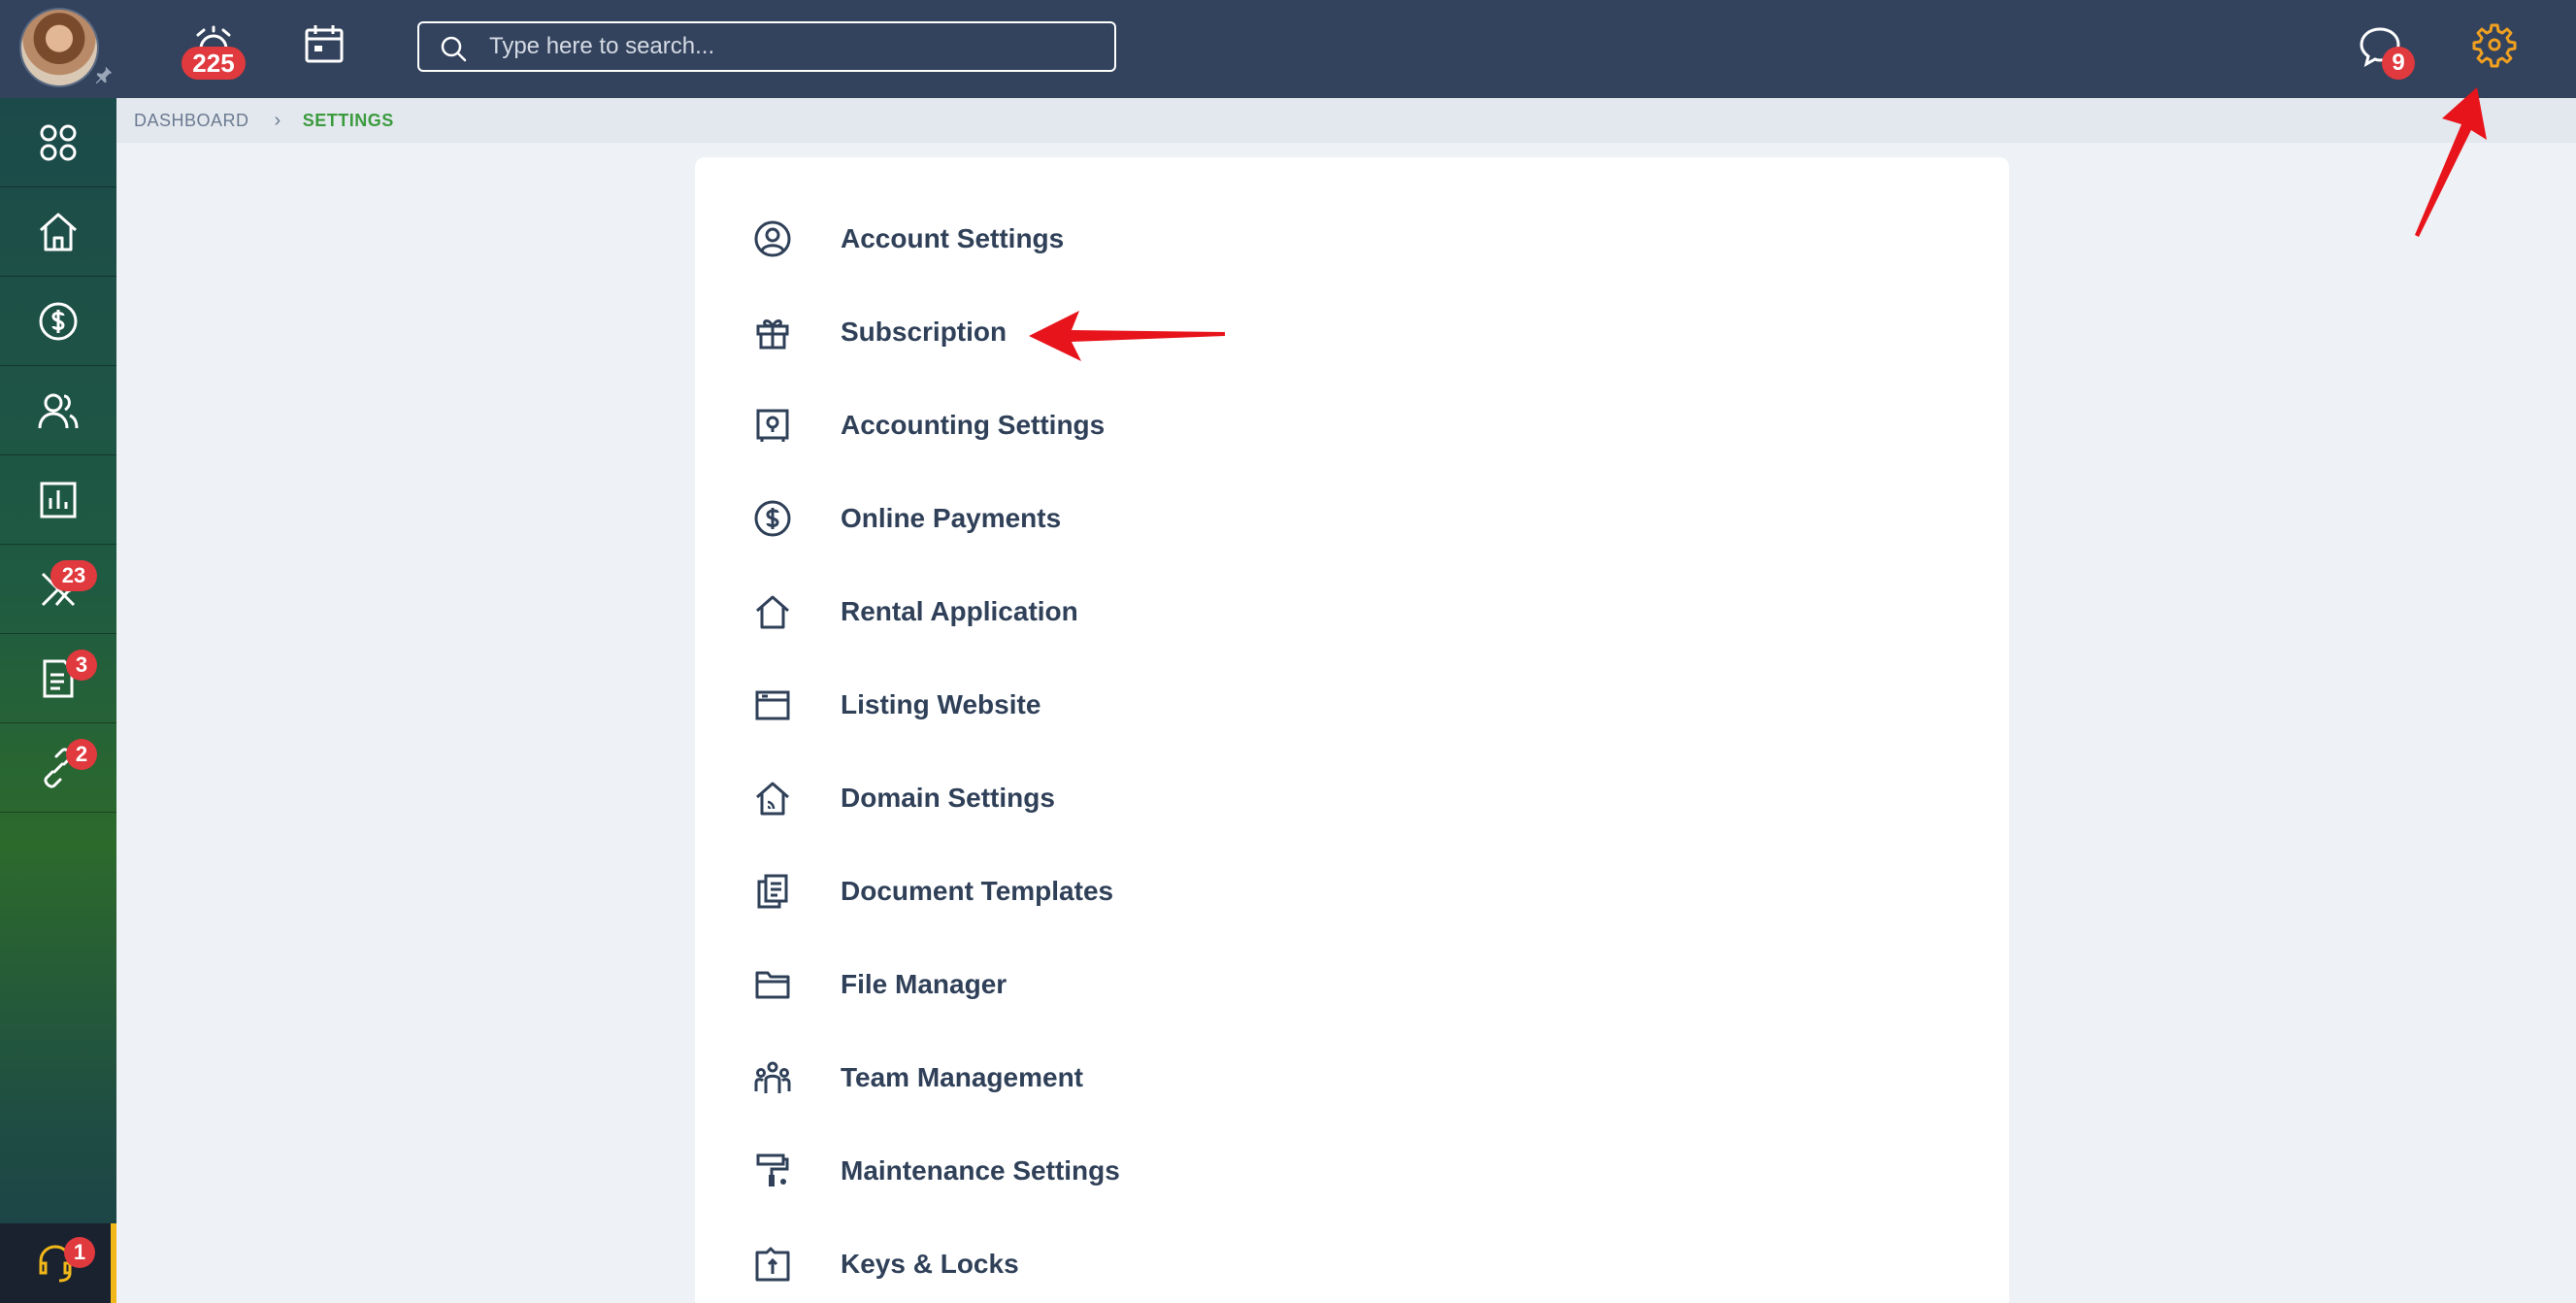 This screenshot has width=2576, height=1303. Describe the element at coordinates (104, 75) in the screenshot. I see `pin-icon` at that location.